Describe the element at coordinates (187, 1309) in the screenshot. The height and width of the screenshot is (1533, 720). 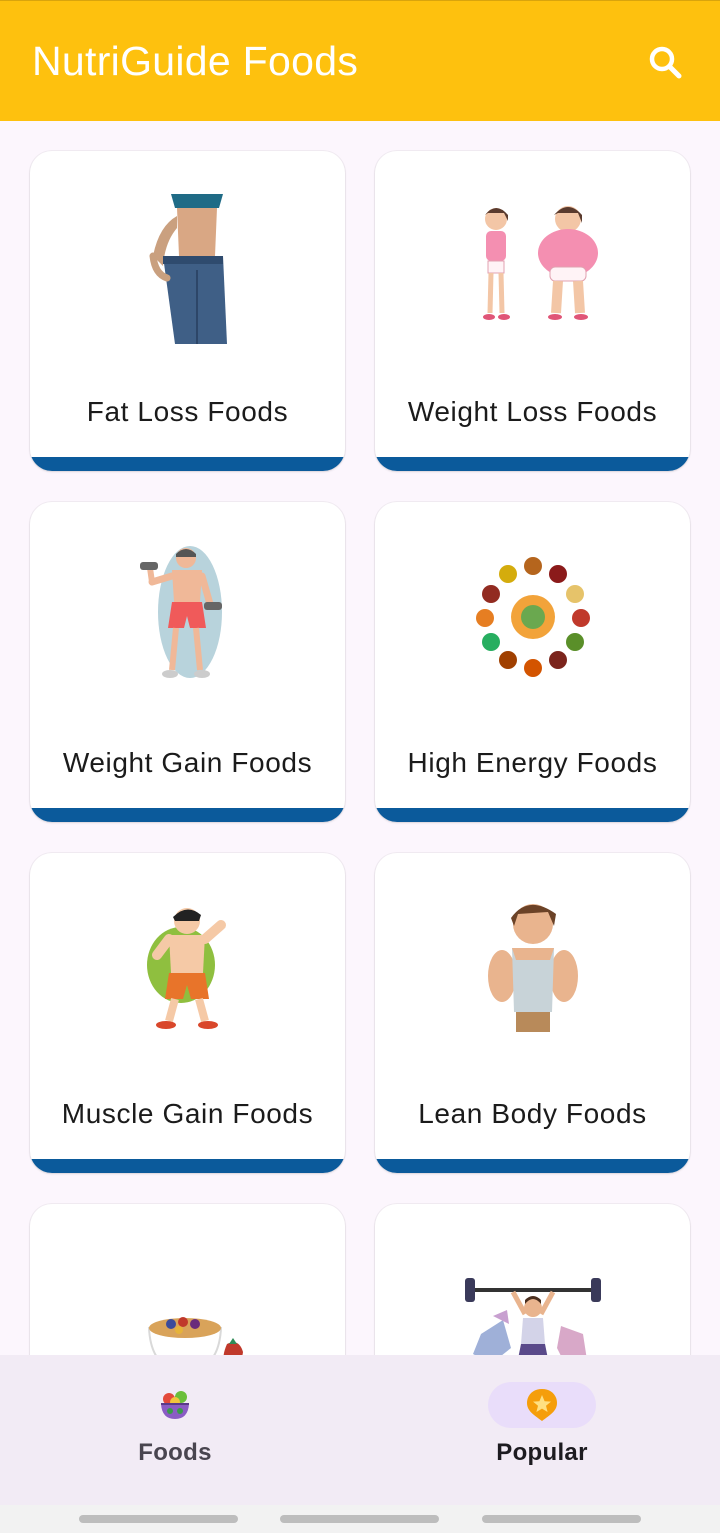
I see `granola-bowl-image` at that location.